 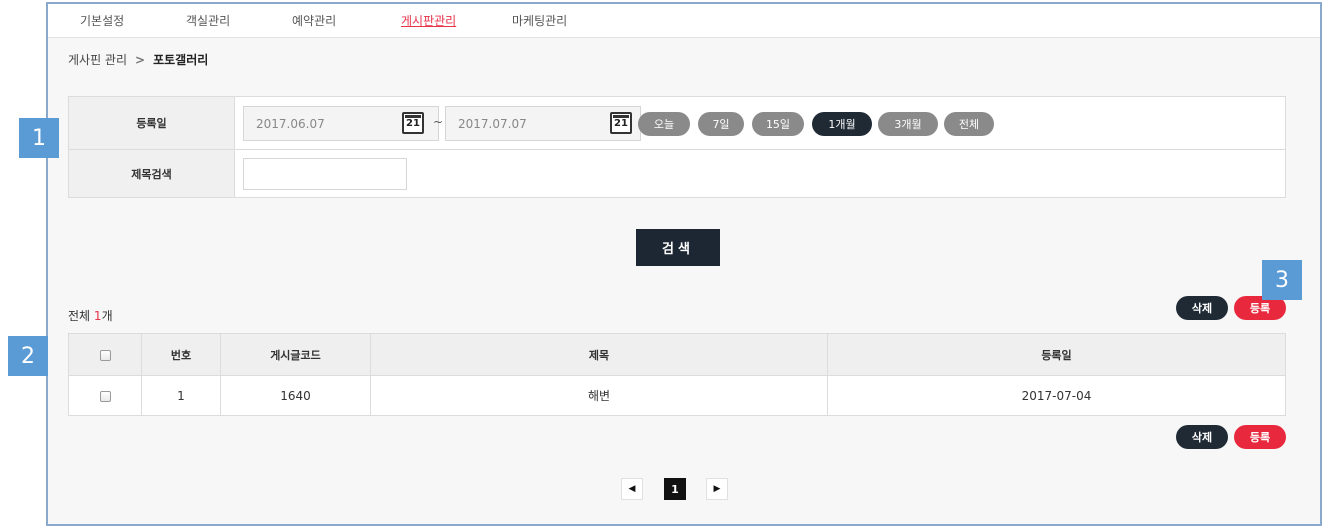 I want to click on page-number-1: 1, so click(x=675, y=489).